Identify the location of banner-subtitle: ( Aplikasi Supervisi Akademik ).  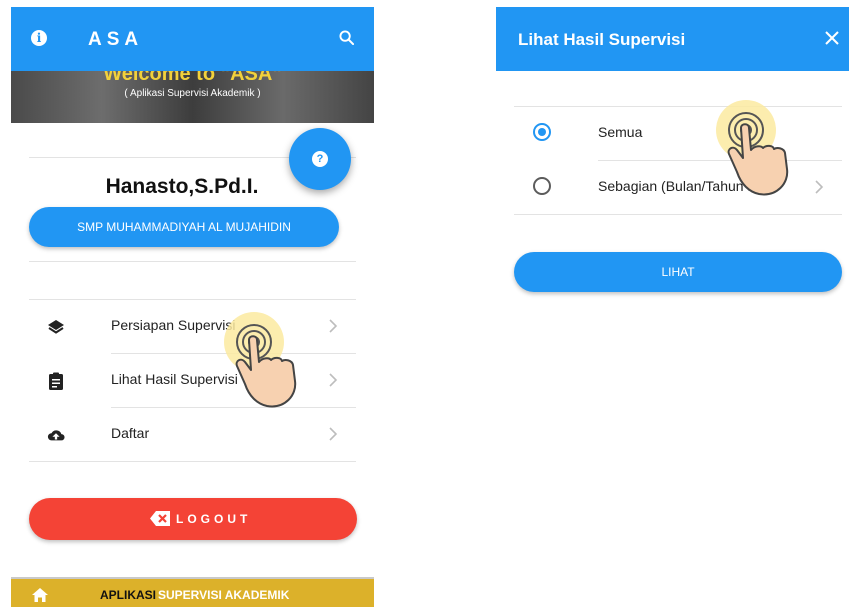
(192, 93).